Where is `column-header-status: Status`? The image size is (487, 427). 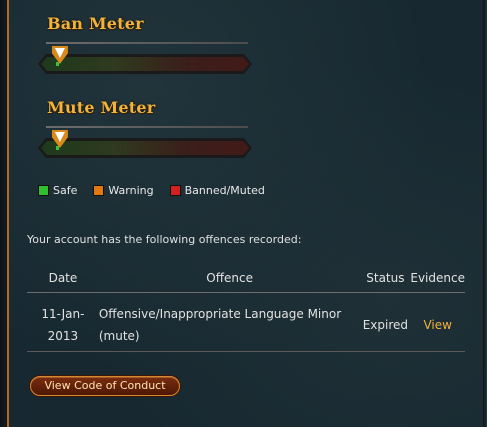 column-header-status: Status is located at coordinates (385, 278).